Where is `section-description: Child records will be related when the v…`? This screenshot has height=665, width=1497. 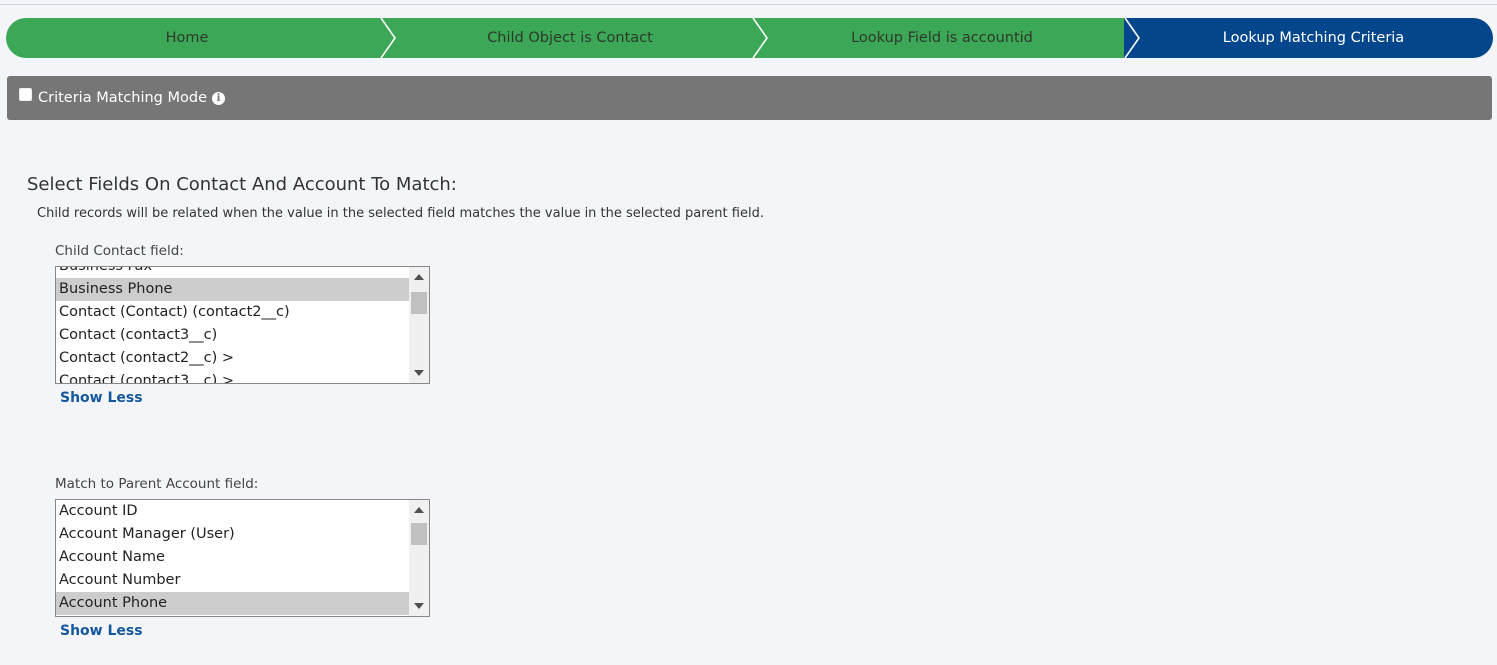 section-description: Child records will be related when the v… is located at coordinates (400, 213).